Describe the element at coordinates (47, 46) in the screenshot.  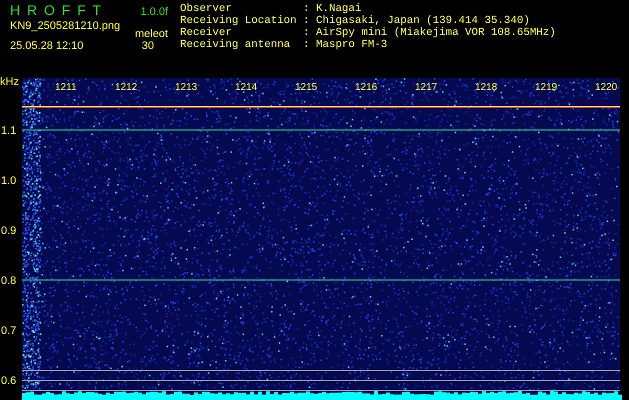
I see `timestamp: 25.05.28 12:10` at that location.